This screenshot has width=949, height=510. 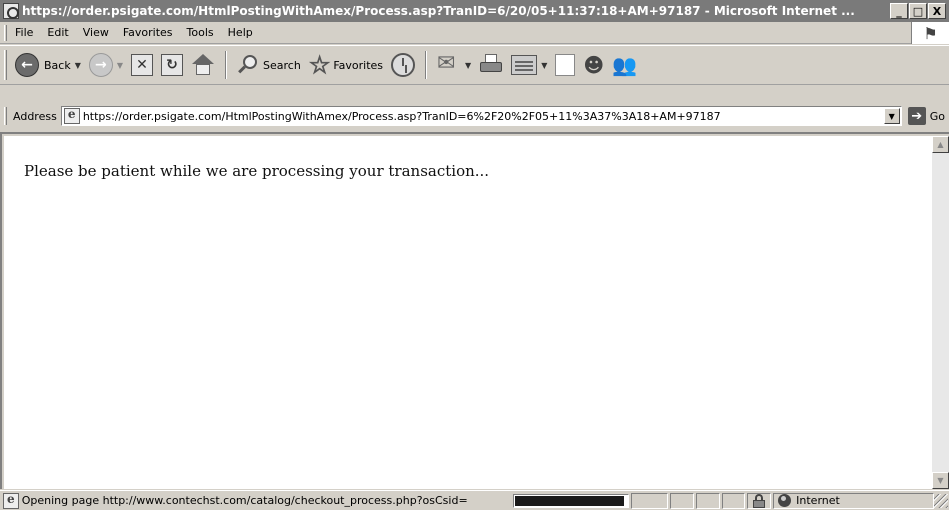 I want to click on address-label: Address, so click(x=35, y=116).